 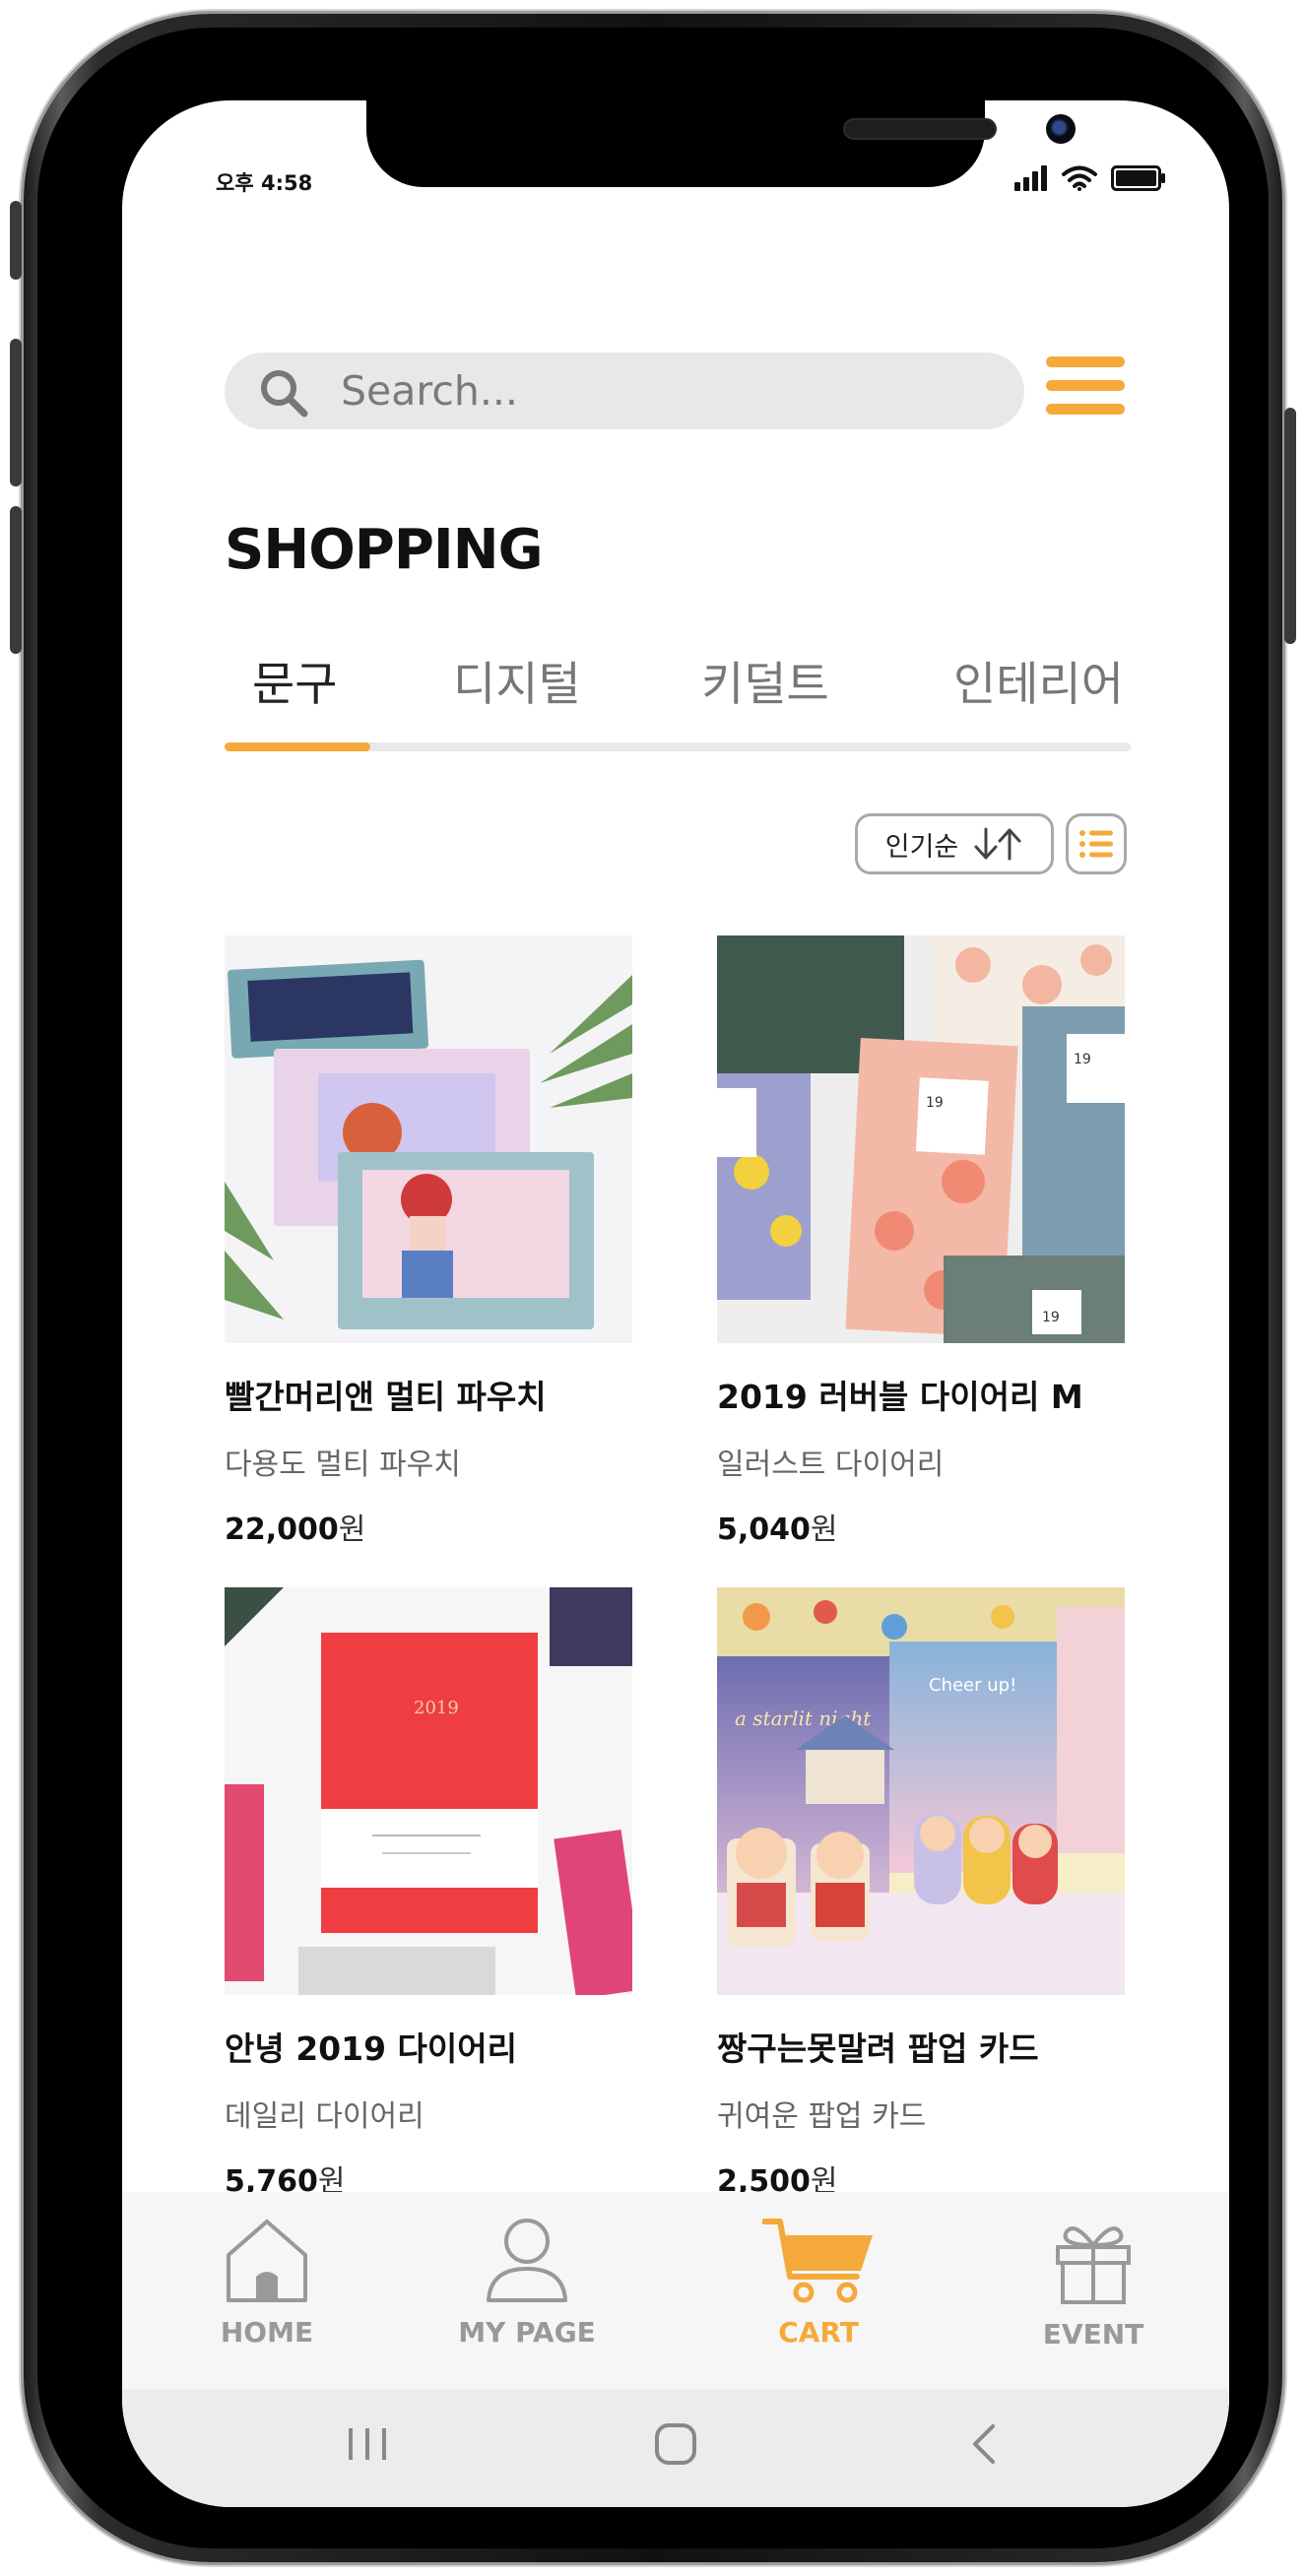 I want to click on product-description: 다용도 멀티 파우치, so click(x=343, y=1465).